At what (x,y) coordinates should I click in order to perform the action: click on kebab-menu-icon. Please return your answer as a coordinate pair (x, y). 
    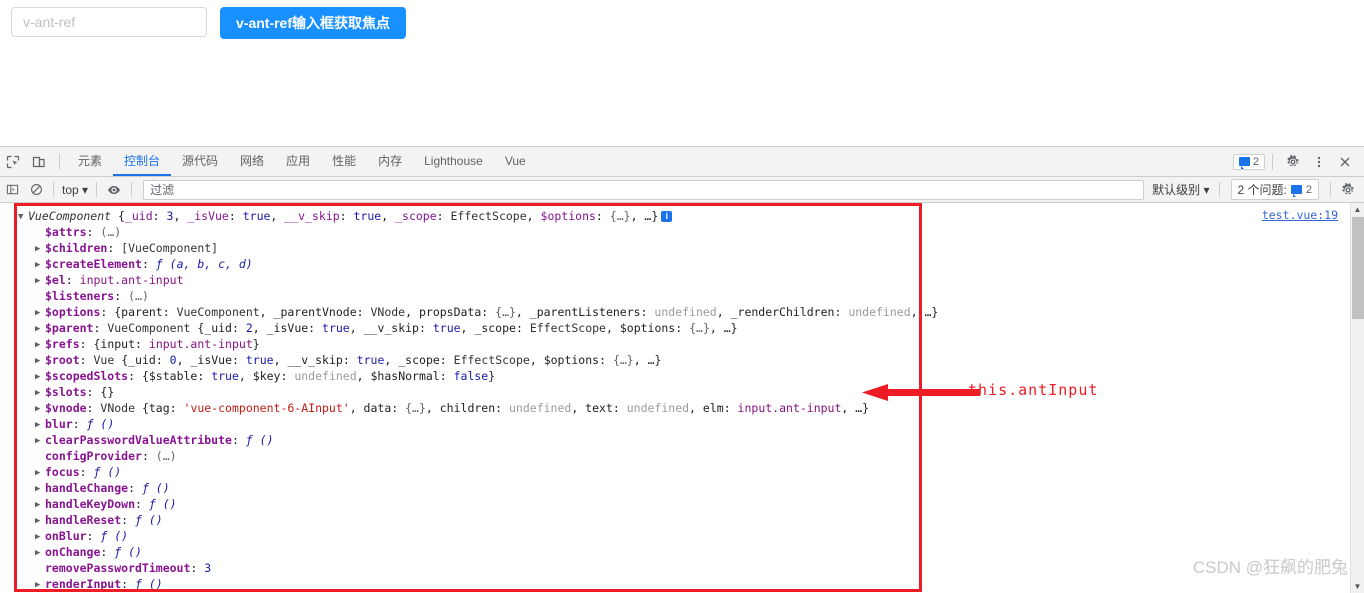
    Looking at the image, I should click on (1319, 162).